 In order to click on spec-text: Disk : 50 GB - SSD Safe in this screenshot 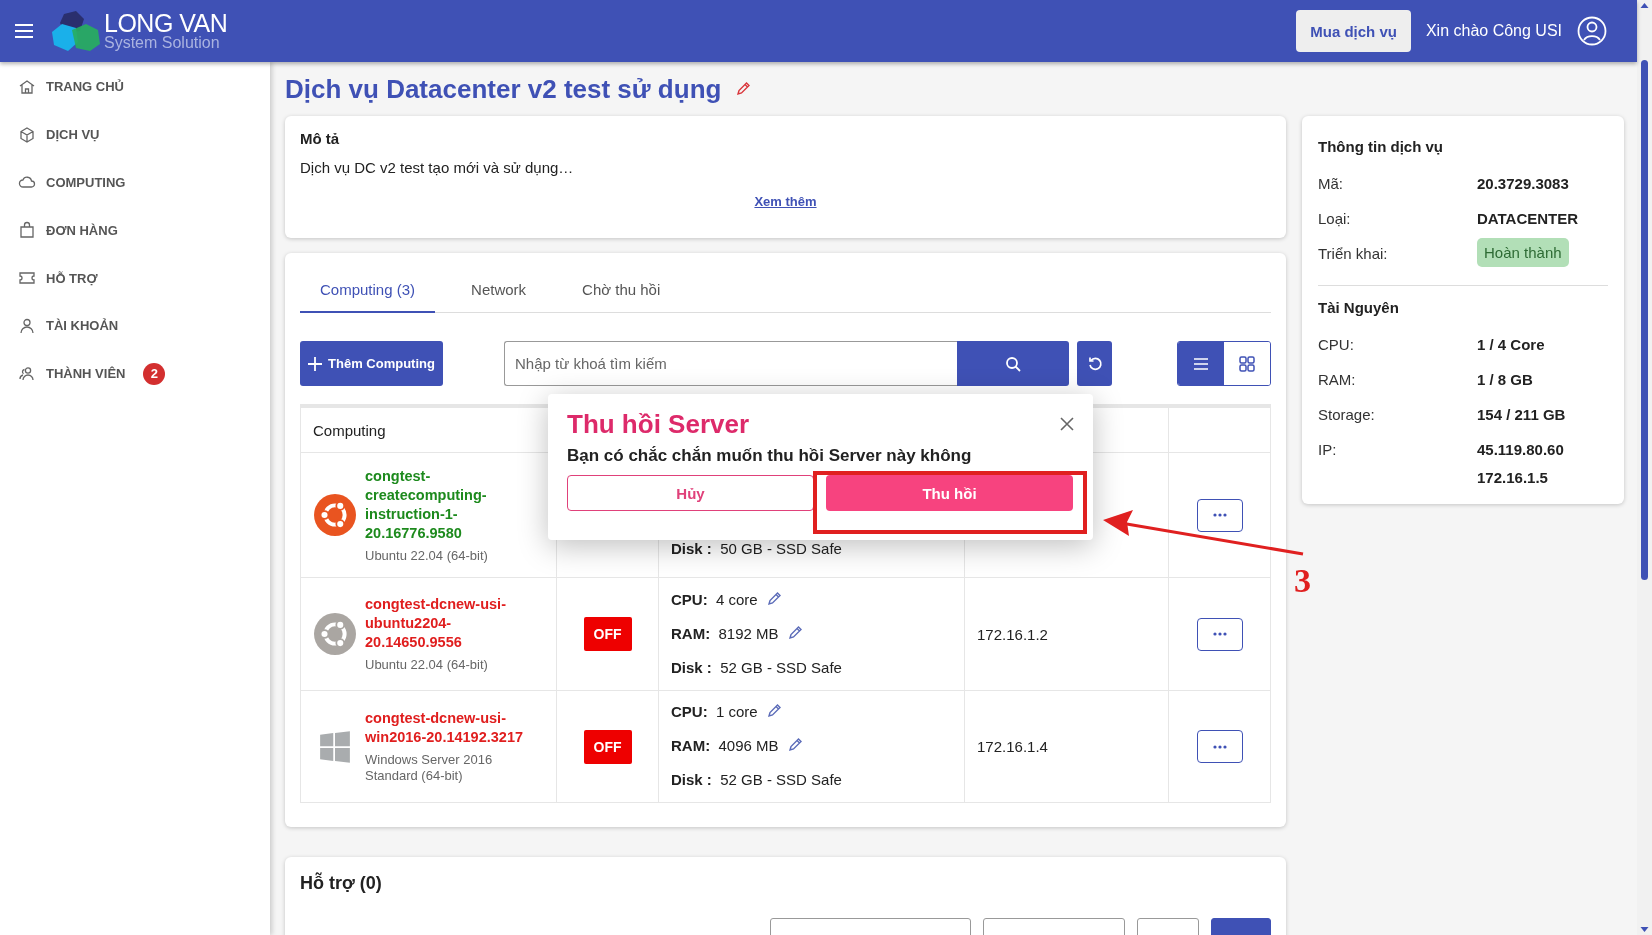, I will do `click(756, 548)`.